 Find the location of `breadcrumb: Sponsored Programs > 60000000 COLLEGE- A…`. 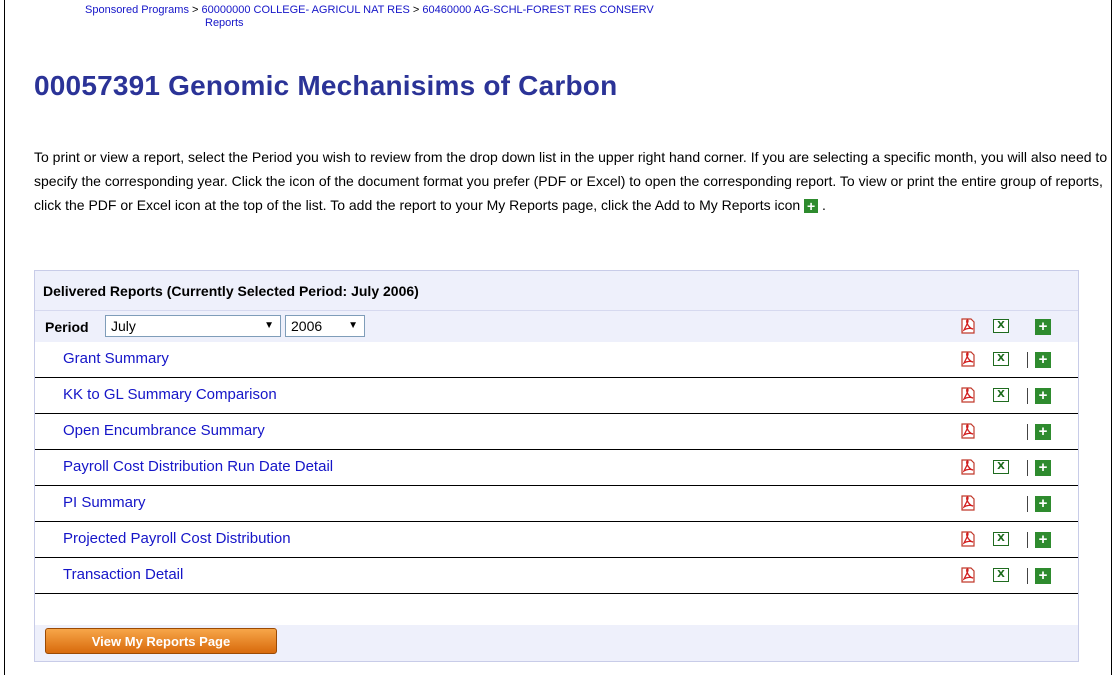

breadcrumb: Sponsored Programs > 60000000 COLLEGE- A… is located at coordinates (535, 17).